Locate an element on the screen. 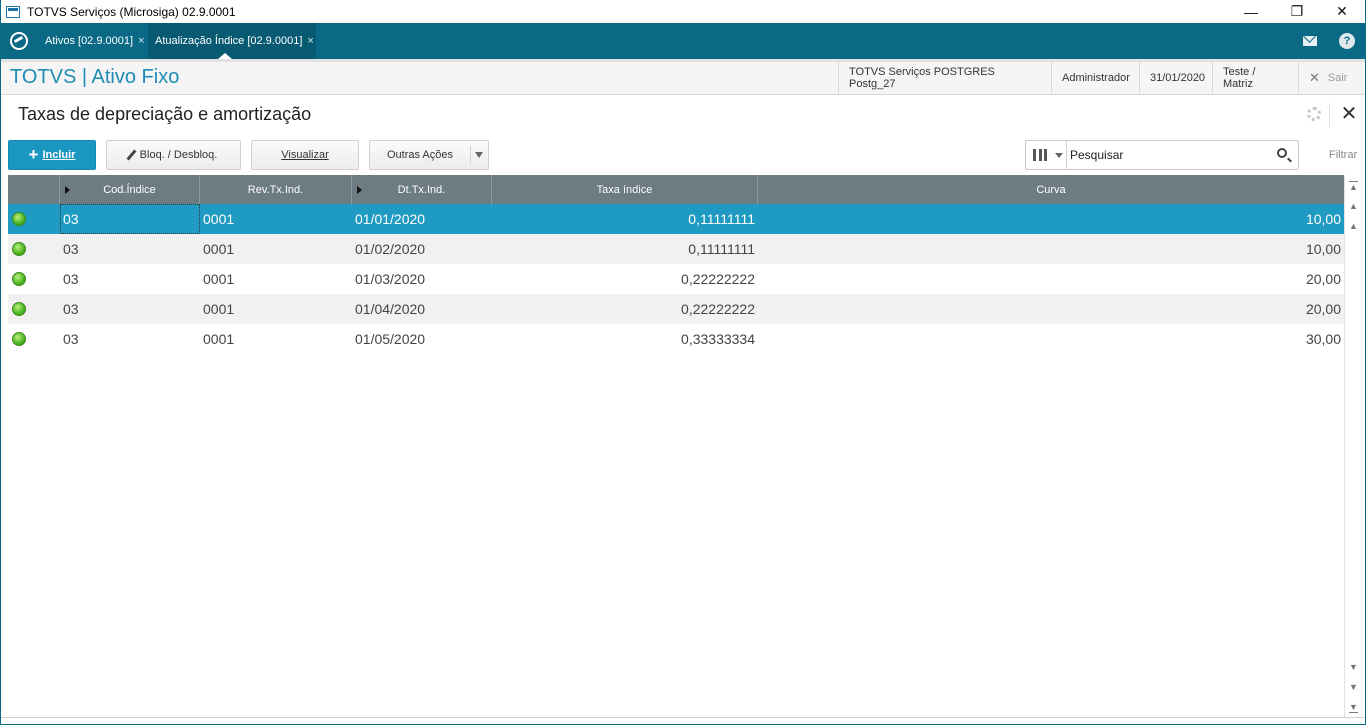 The image size is (1366, 725). gear-icon is located at coordinates (1314, 114).